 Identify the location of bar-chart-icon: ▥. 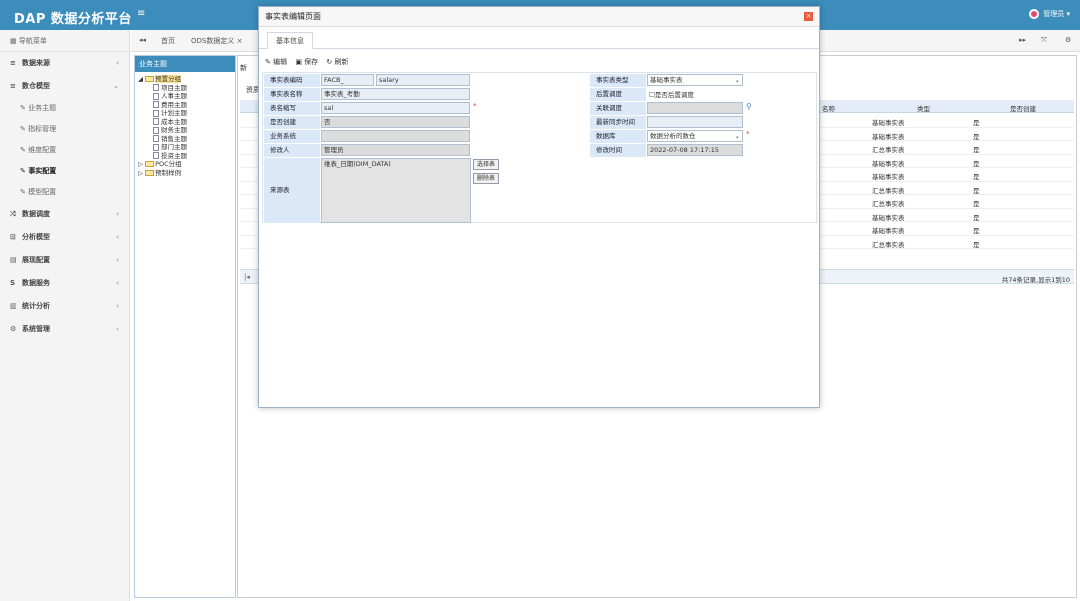
(13, 306).